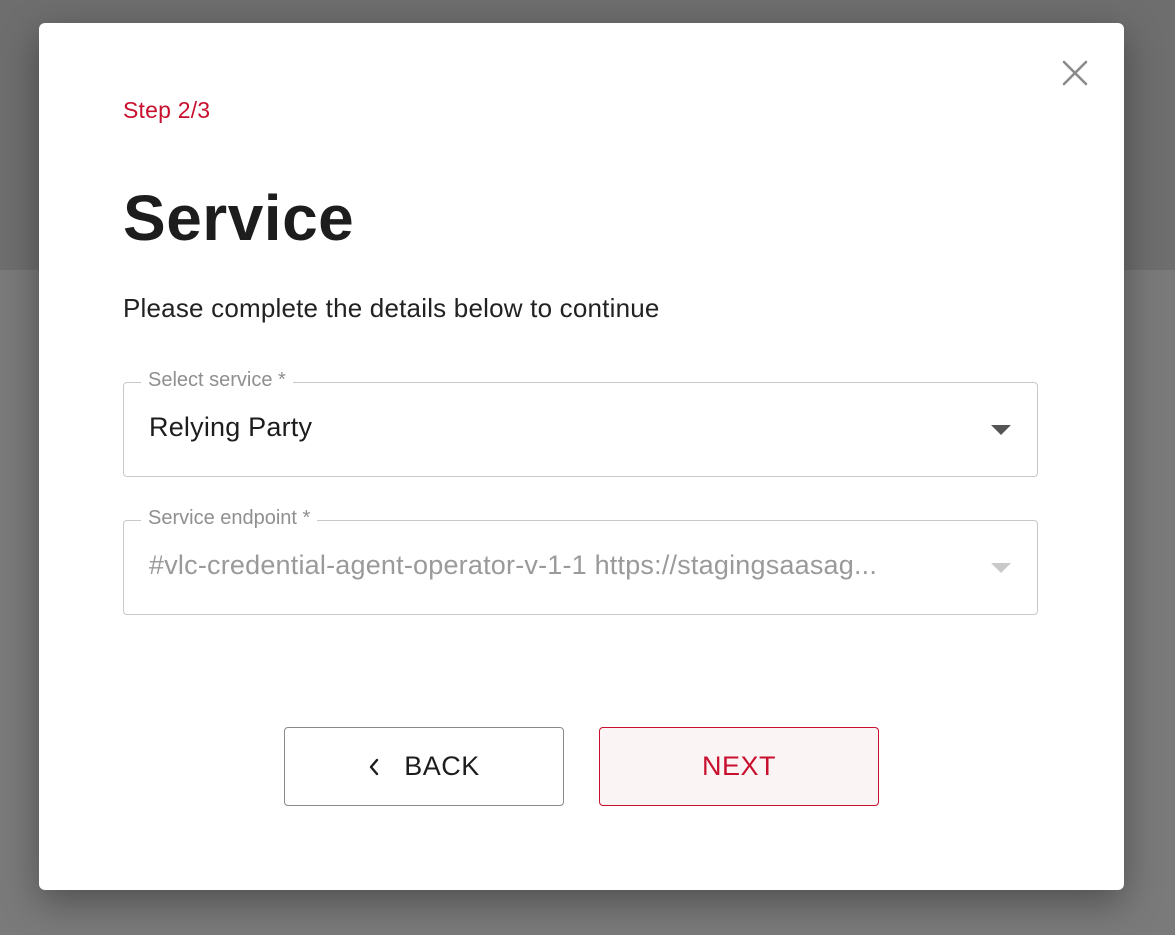  What do you see at coordinates (231, 427) in the screenshot?
I see `select-service-value: Relying Party` at bounding box center [231, 427].